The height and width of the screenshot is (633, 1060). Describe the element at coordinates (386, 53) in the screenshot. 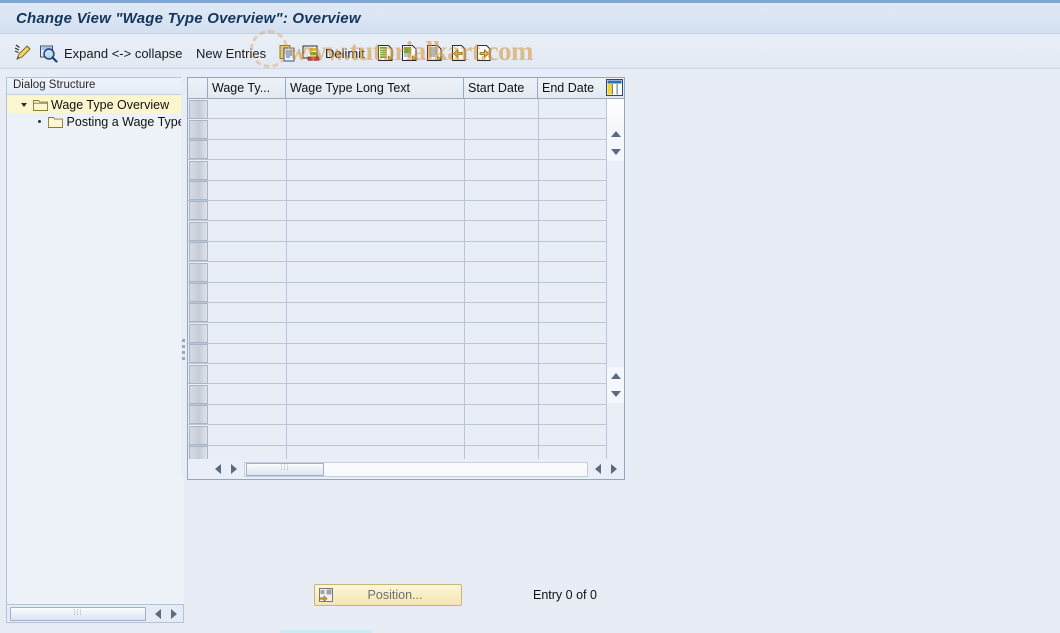

I see `select-all-icon` at that location.